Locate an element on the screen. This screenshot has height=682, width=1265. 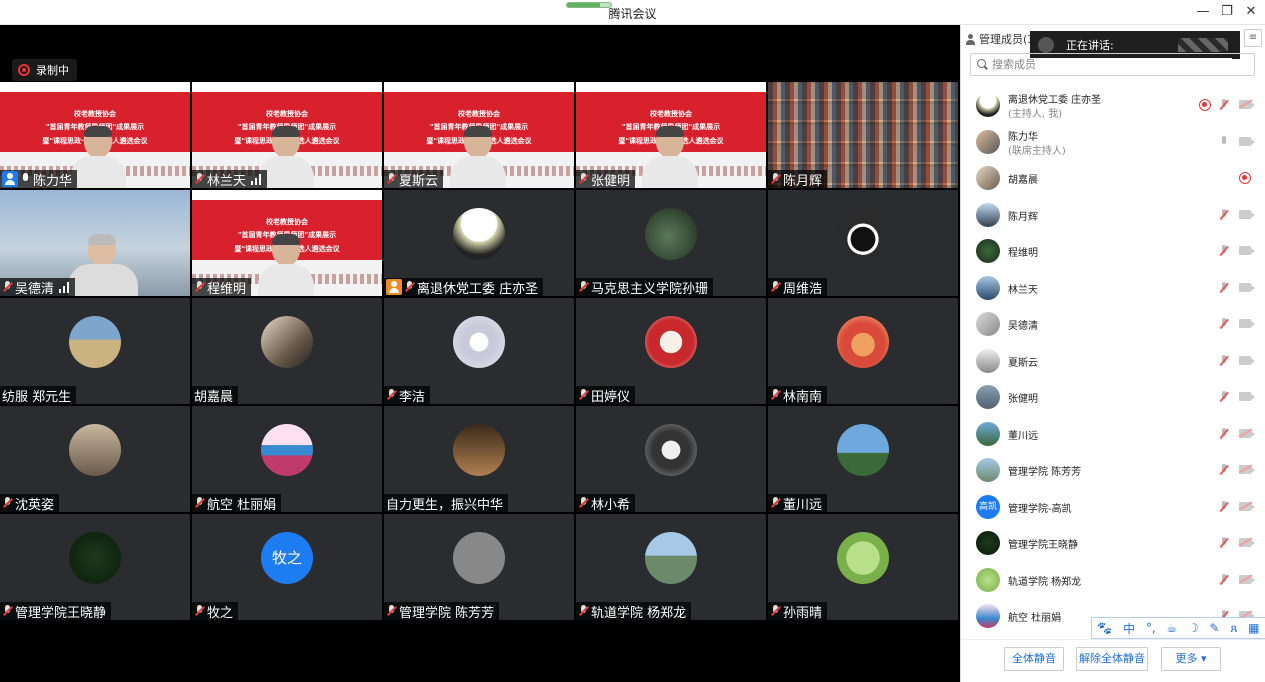
video-tile: 管理学院 陈芳芳 is located at coordinates (479, 567).